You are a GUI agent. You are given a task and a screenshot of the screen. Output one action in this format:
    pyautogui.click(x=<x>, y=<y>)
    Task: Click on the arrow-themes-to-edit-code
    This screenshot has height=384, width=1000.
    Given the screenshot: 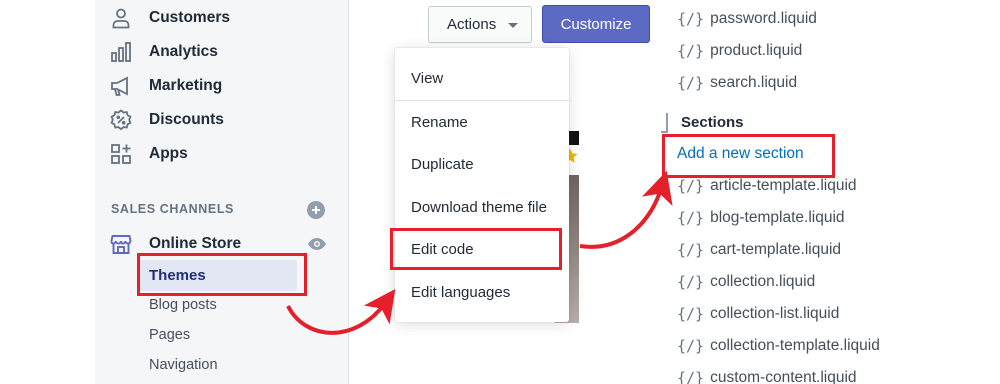 What is the action you would take?
    pyautogui.click(x=341, y=312)
    